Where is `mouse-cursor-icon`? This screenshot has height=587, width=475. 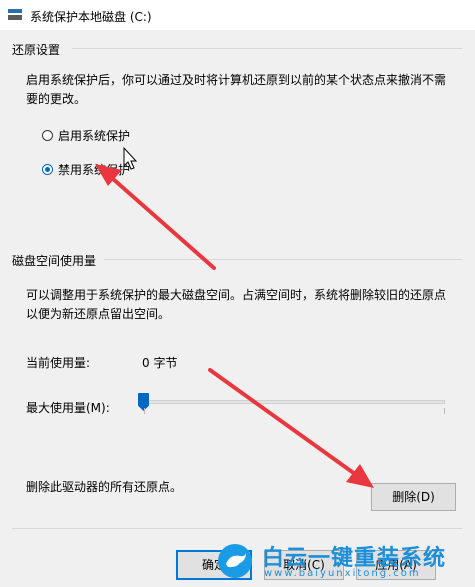
mouse-cursor-icon is located at coordinates (130, 158).